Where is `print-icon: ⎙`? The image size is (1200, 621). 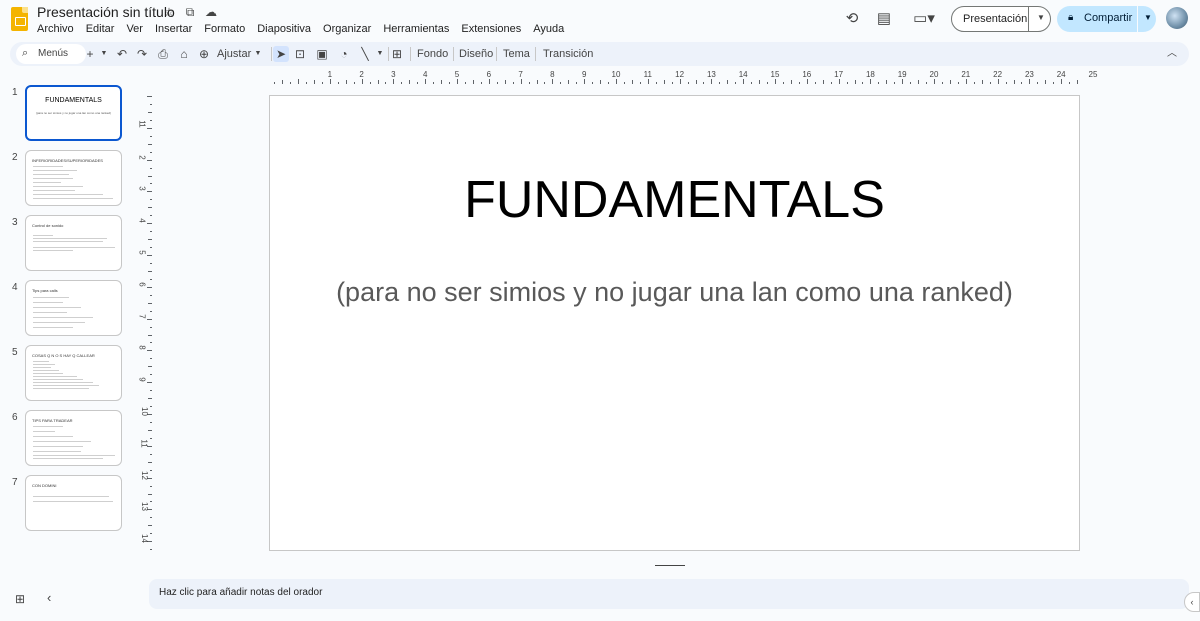
print-icon: ⎙ is located at coordinates (163, 54).